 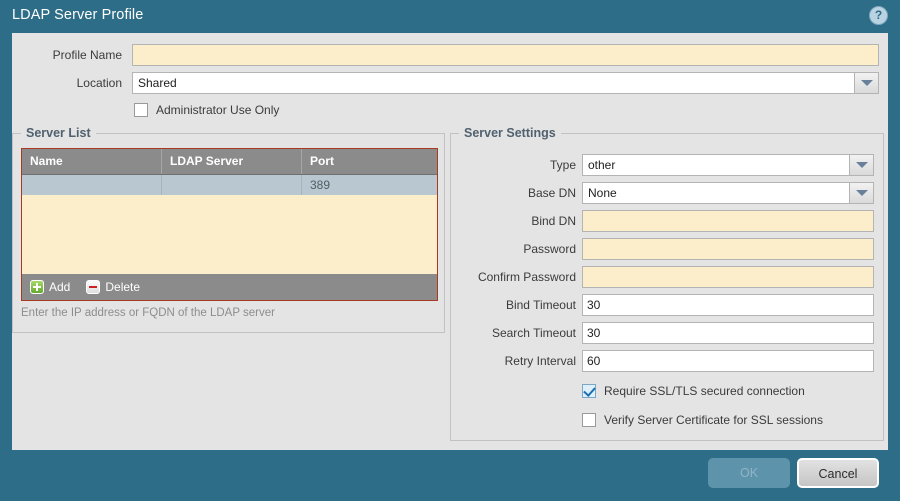 What do you see at coordinates (715, 193) in the screenshot?
I see `base-dn-value: None` at bounding box center [715, 193].